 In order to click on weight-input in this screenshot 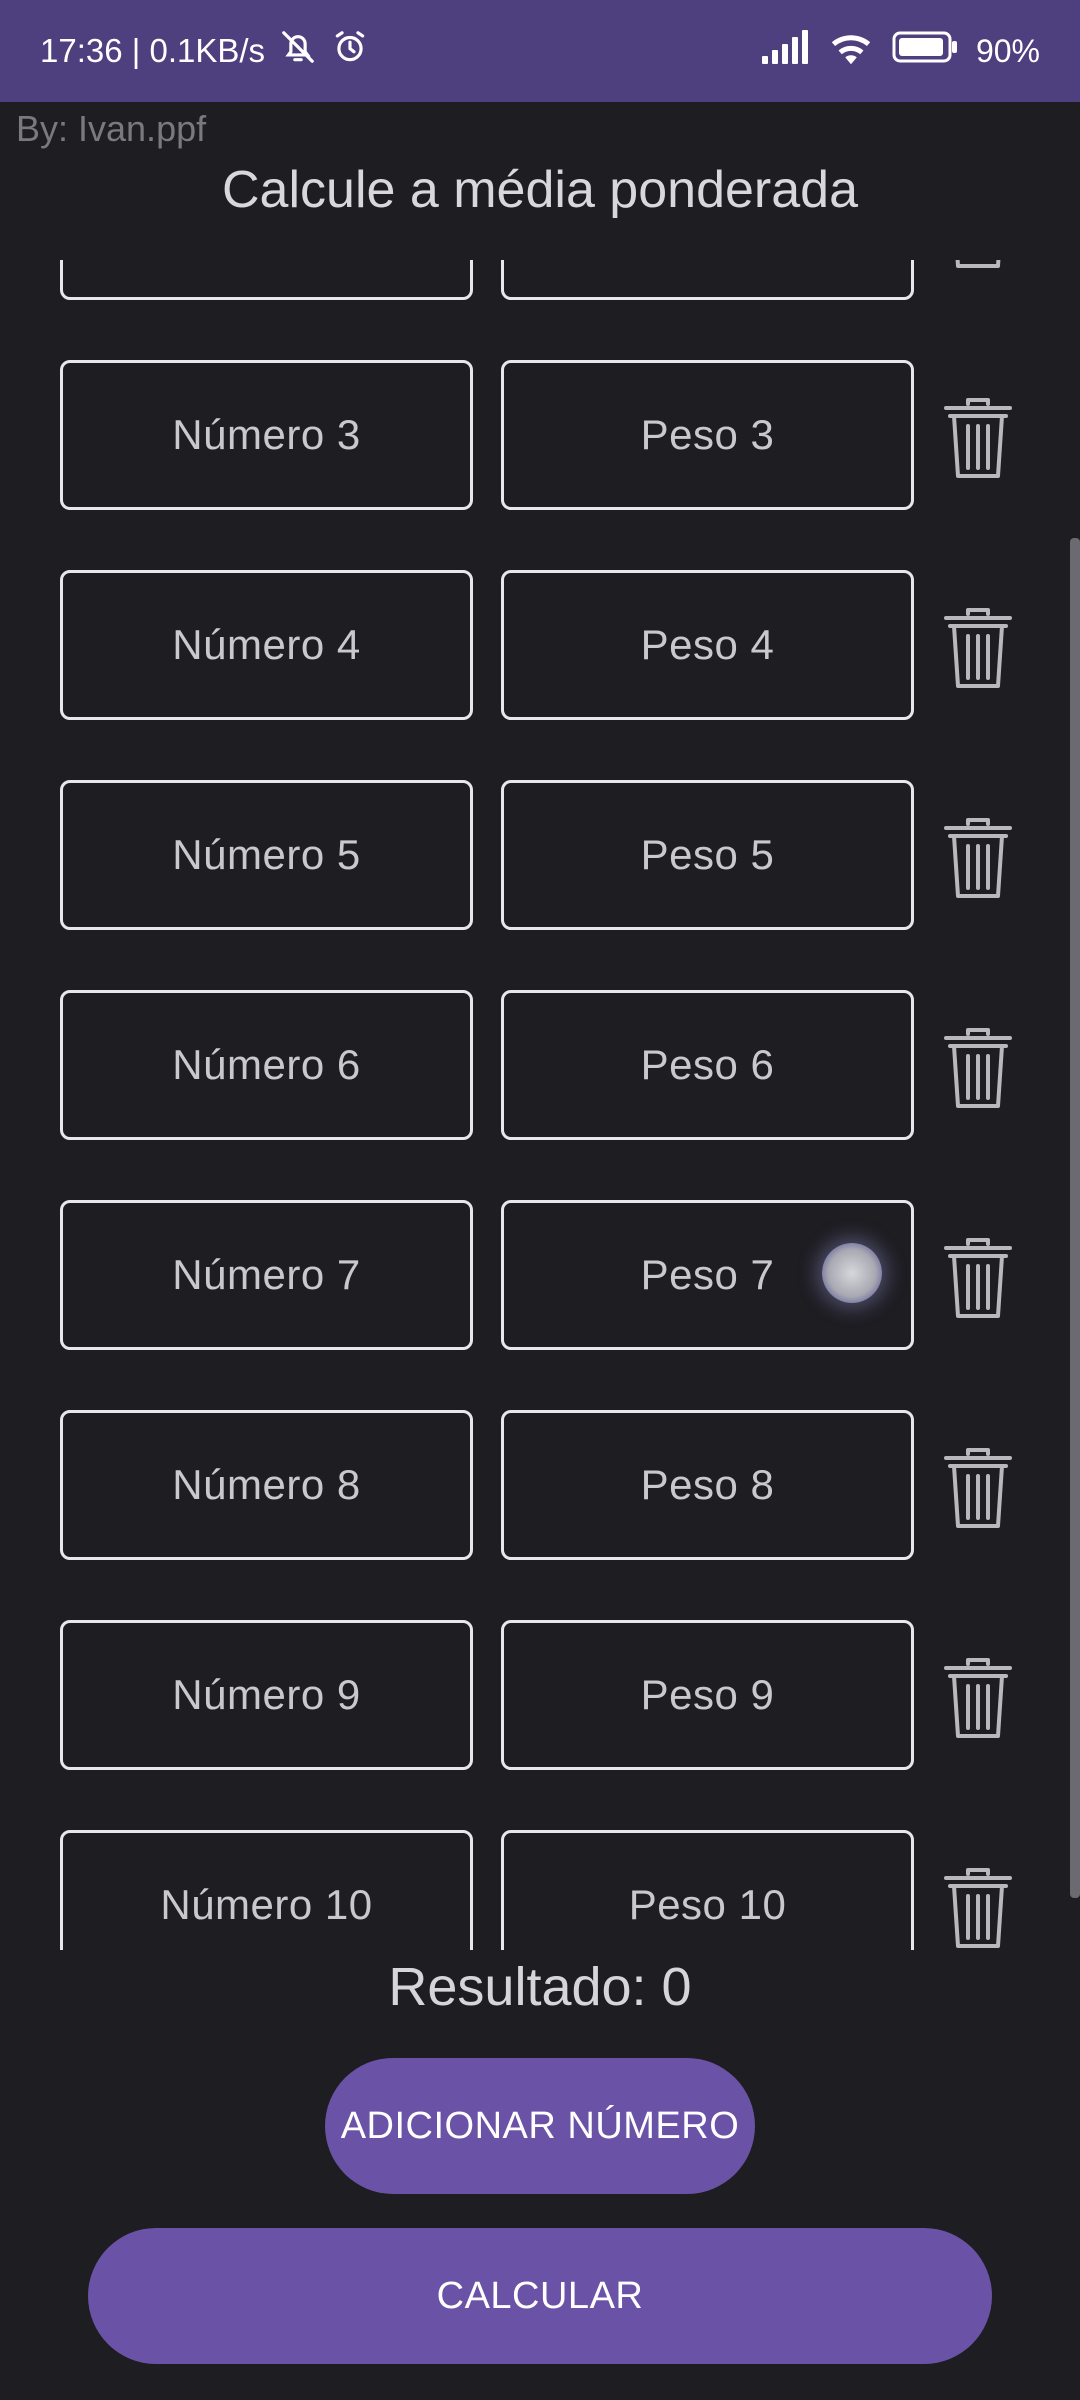, I will do `click(707, 280)`.